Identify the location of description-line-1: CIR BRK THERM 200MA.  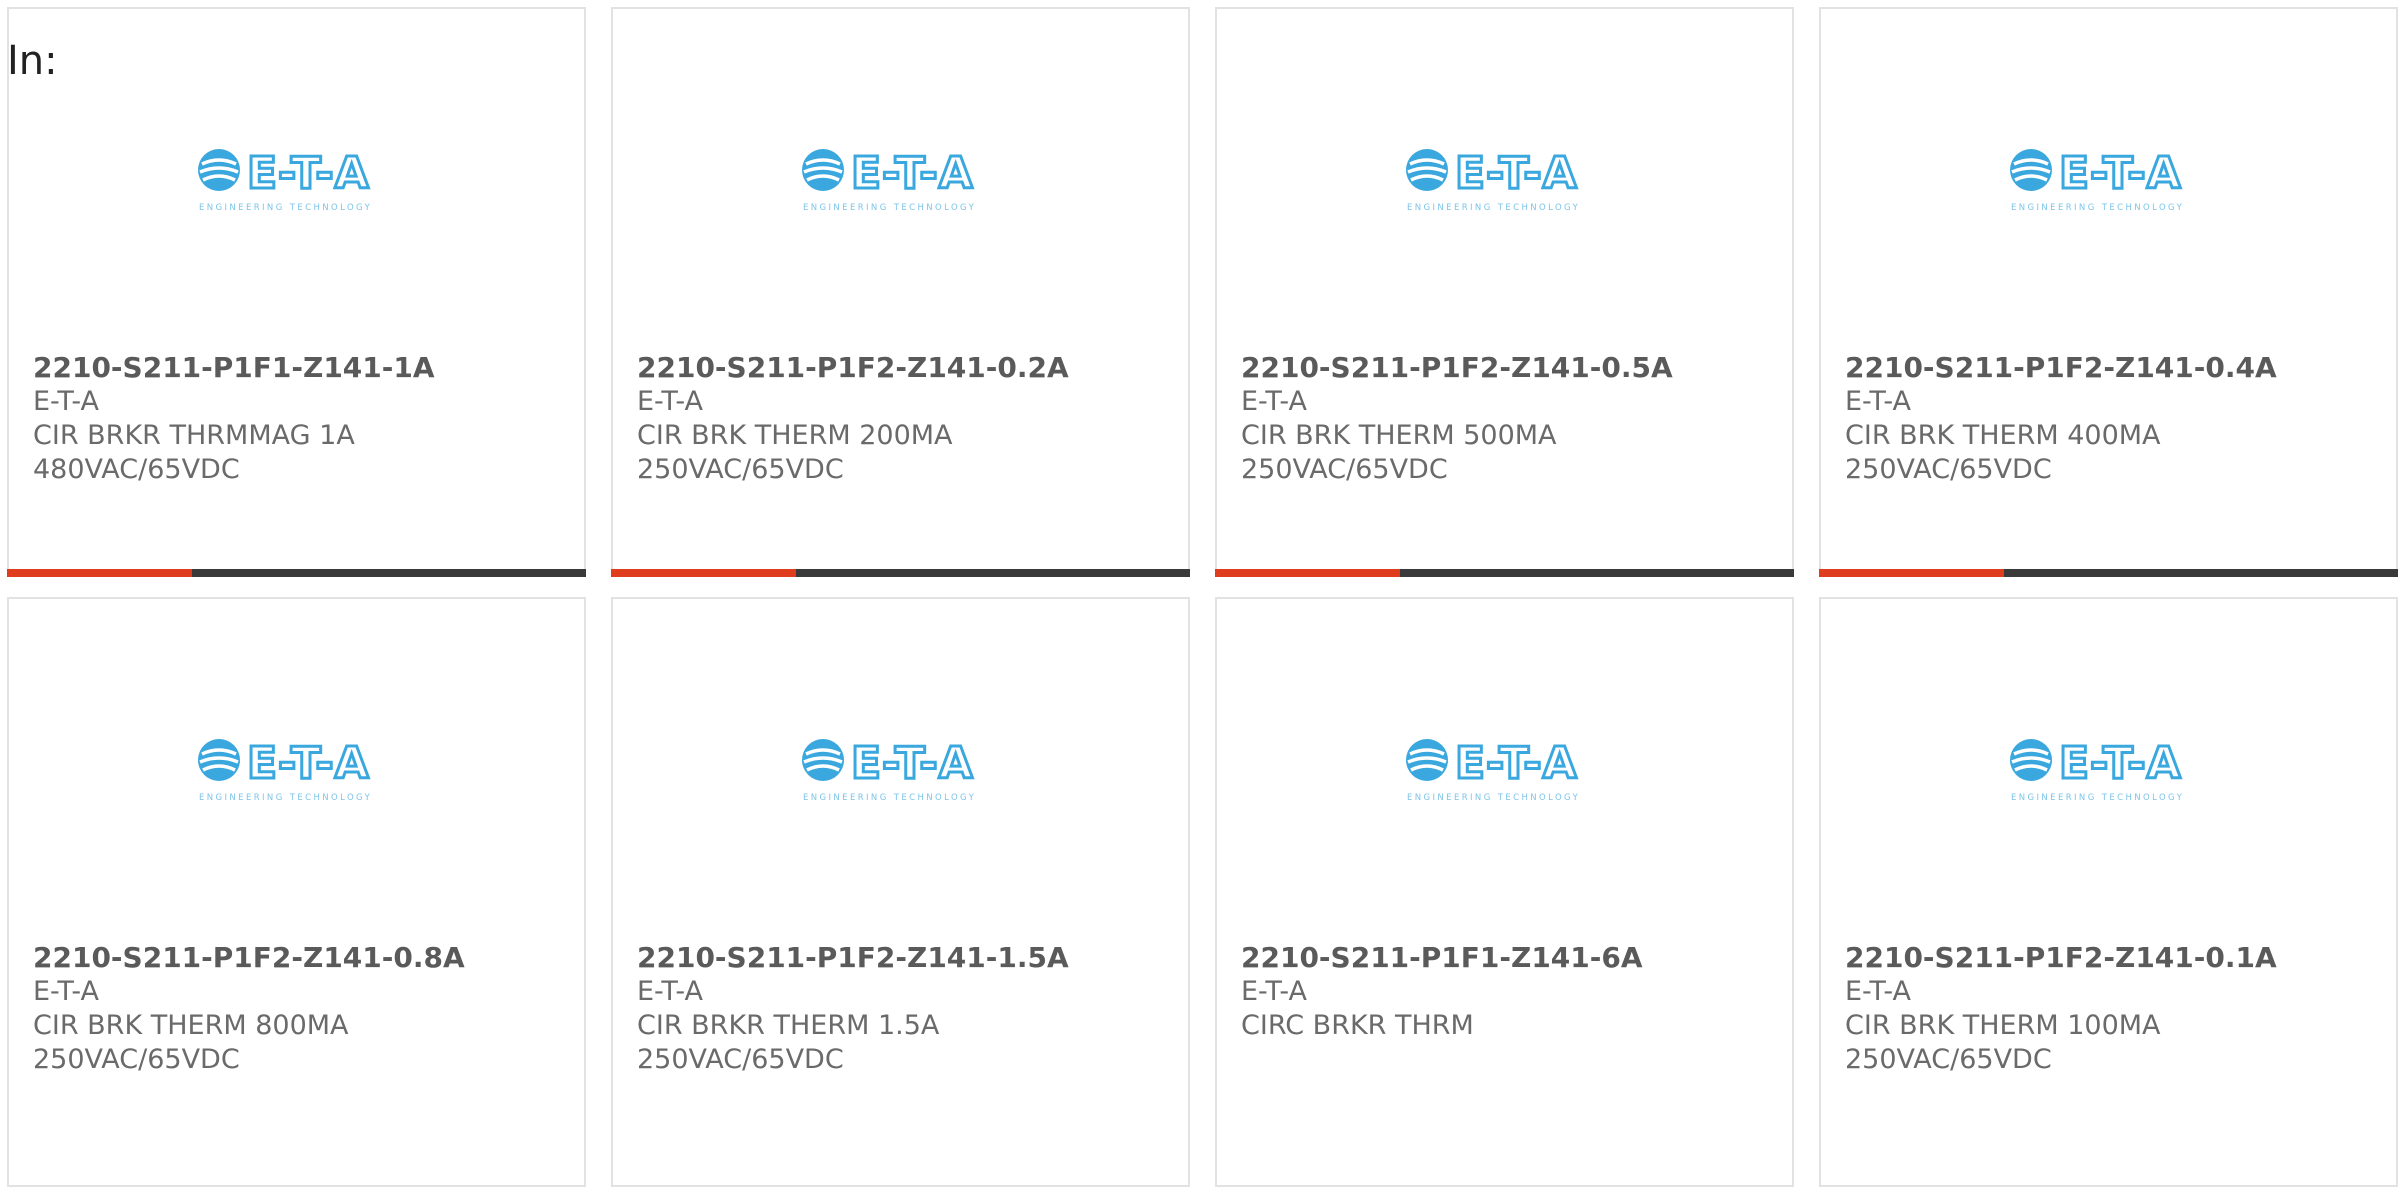
(795, 435).